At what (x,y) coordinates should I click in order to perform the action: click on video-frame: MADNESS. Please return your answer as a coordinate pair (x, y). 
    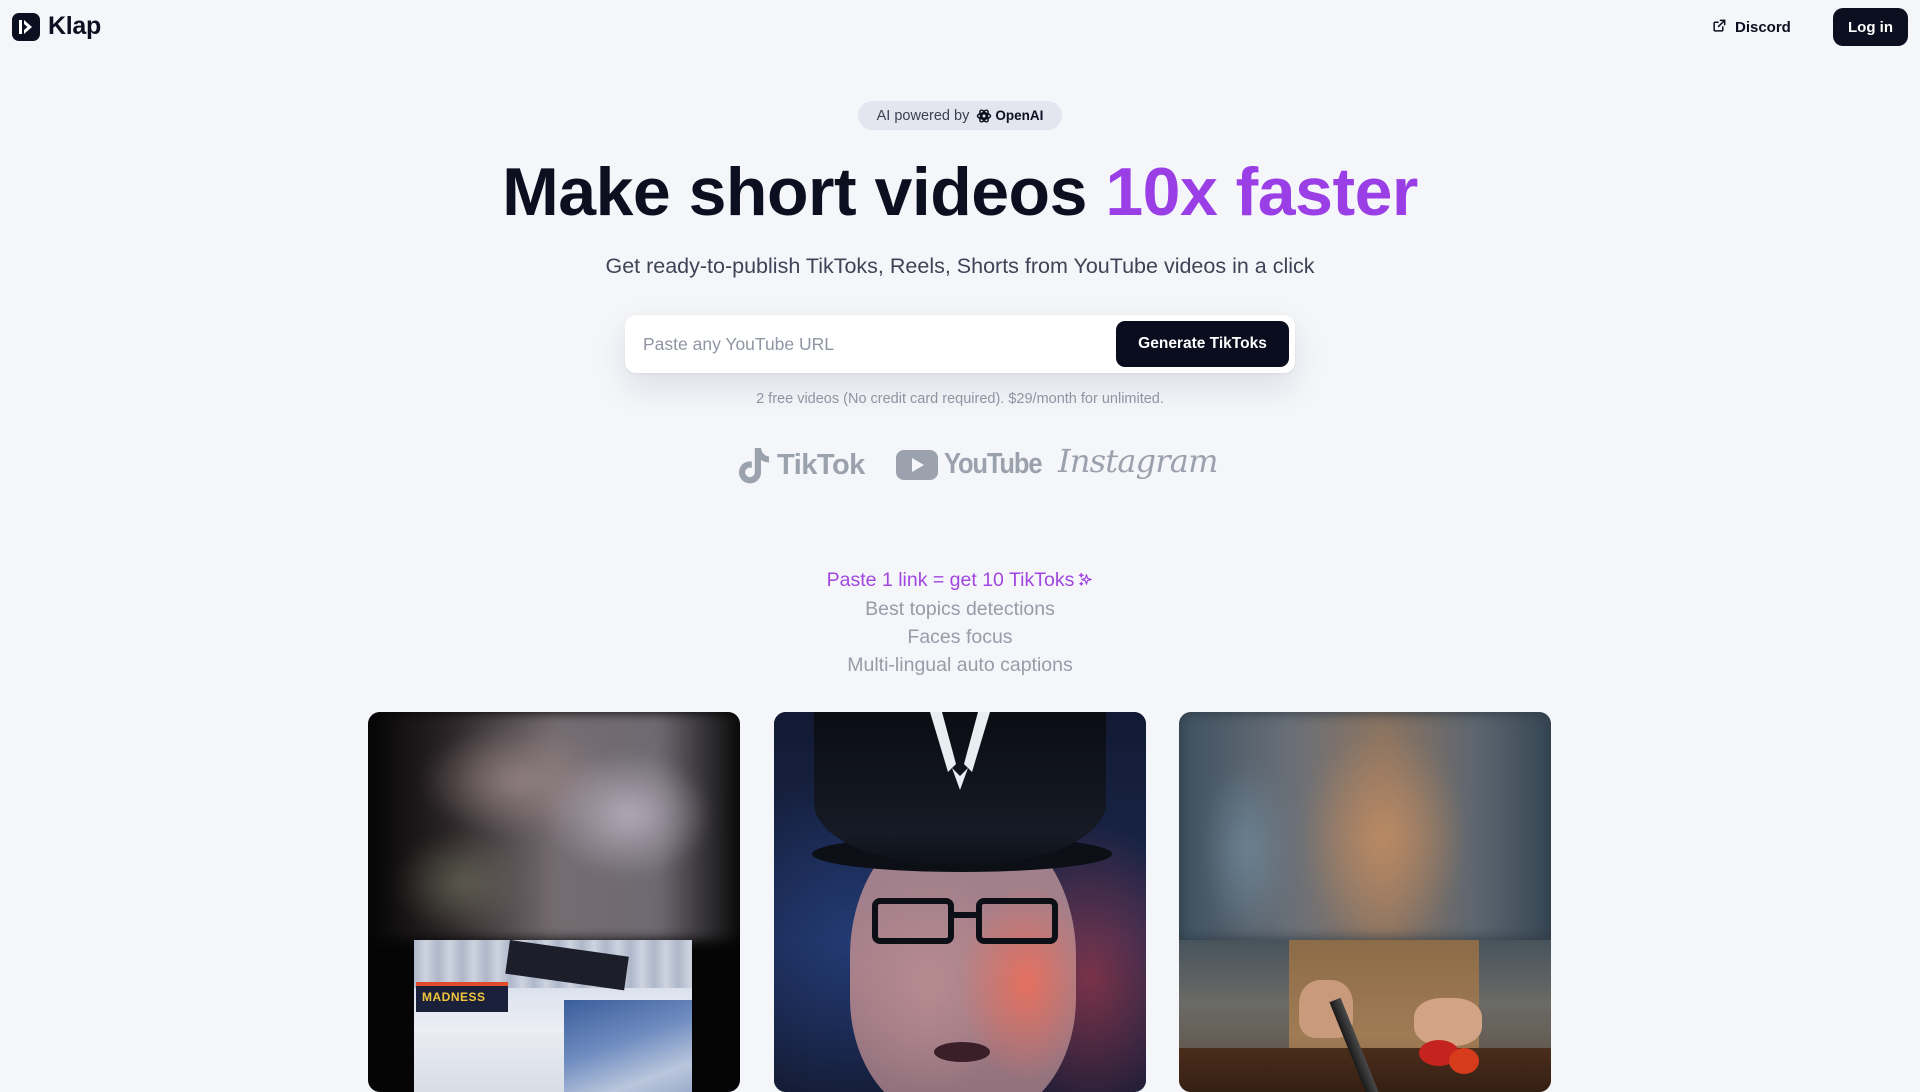
    Looking at the image, I should click on (553, 1016).